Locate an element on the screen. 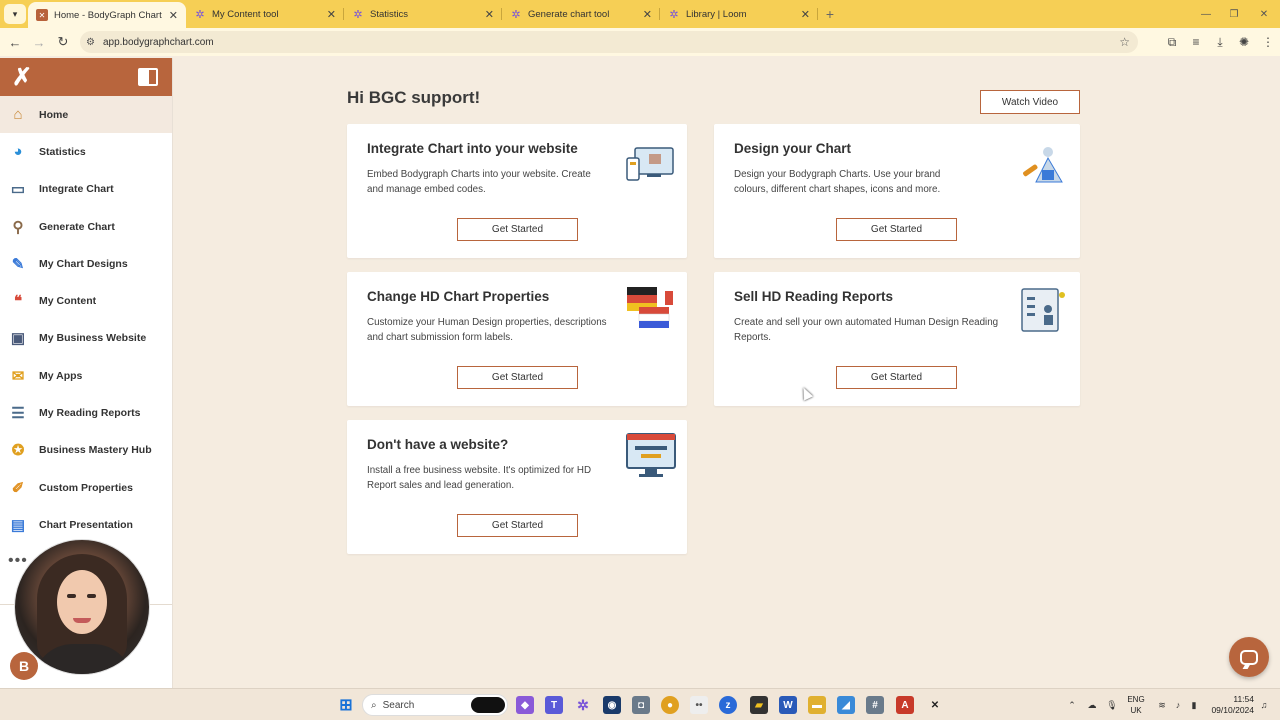 This screenshot has height=720, width=1280. sidebar-item-my-business-website: ▣ My Business Website is located at coordinates (86, 338).